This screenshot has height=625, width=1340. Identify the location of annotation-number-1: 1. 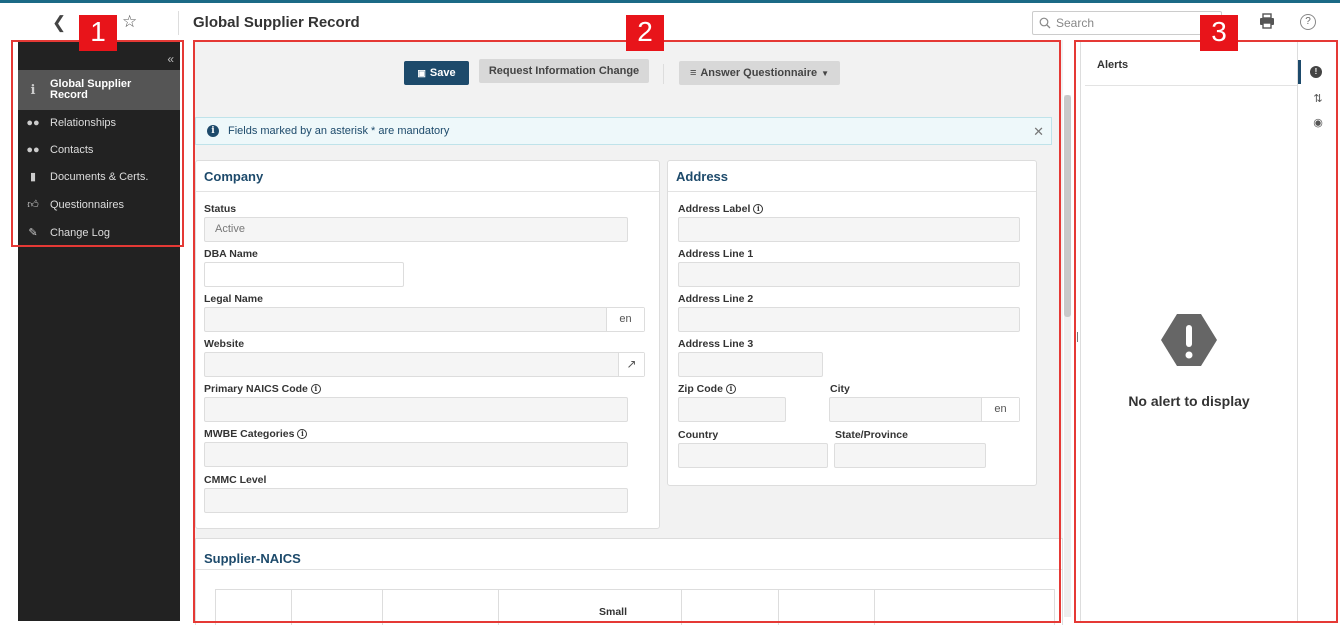
(98, 33).